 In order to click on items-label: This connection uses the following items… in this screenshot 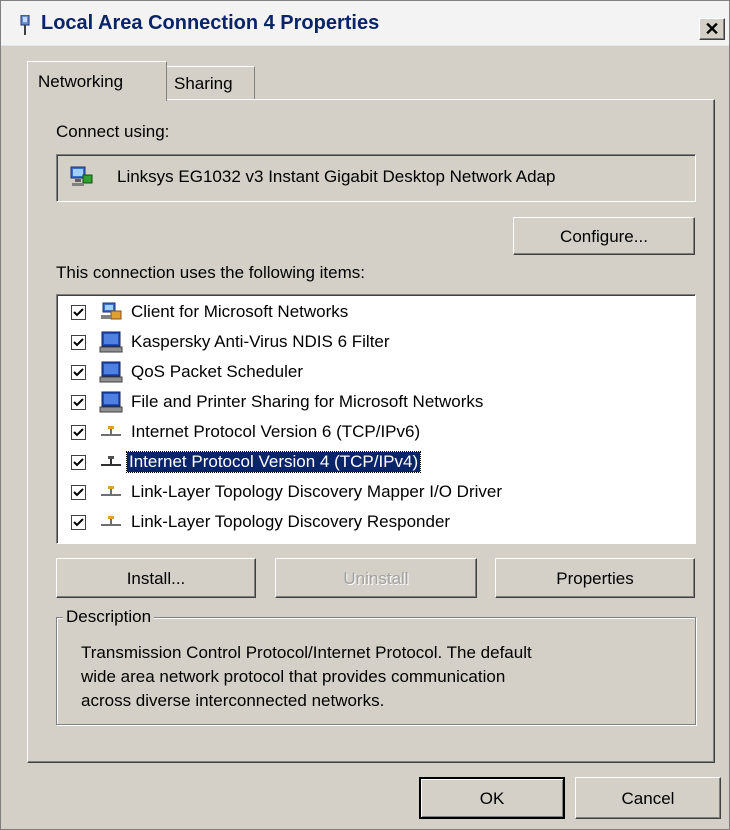, I will do `click(210, 272)`.